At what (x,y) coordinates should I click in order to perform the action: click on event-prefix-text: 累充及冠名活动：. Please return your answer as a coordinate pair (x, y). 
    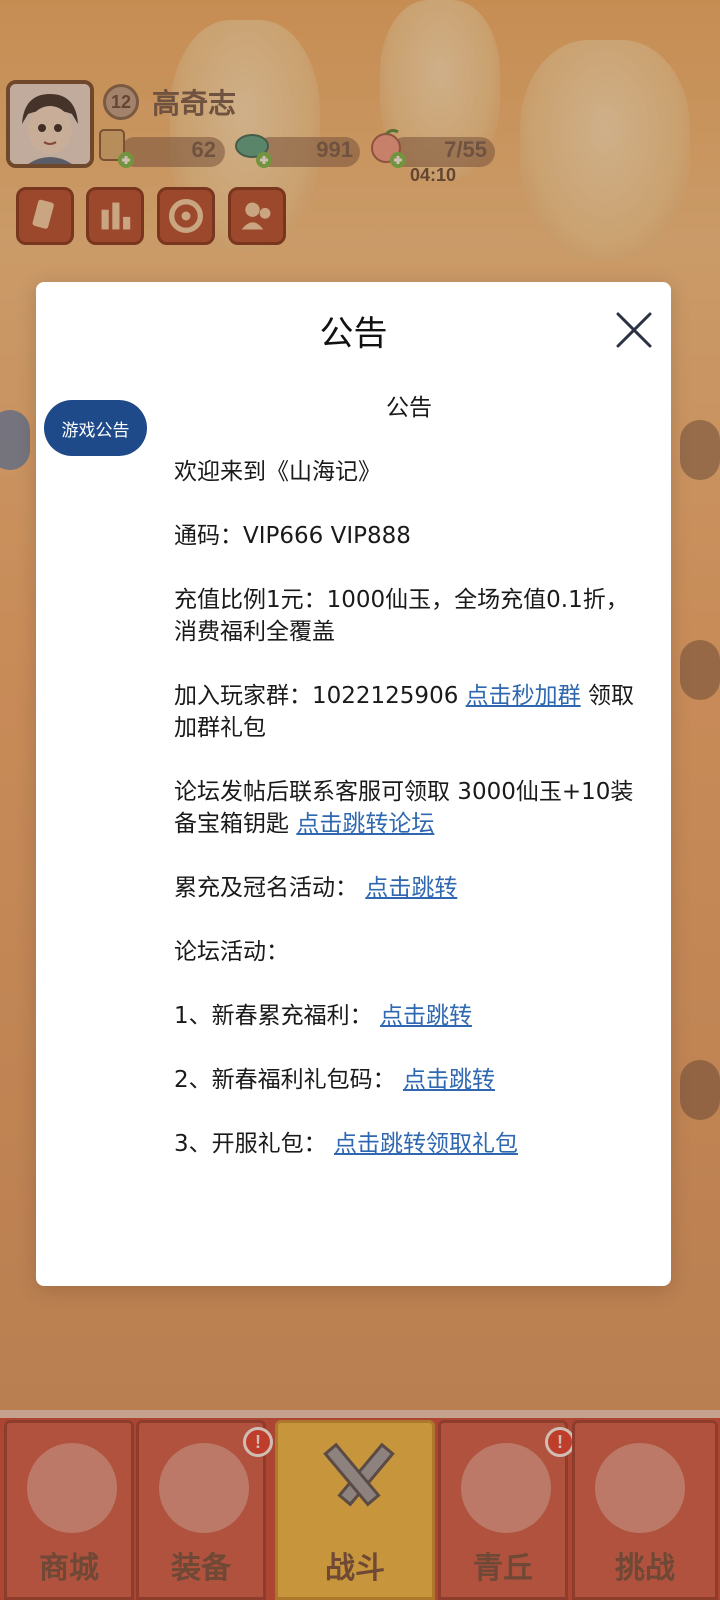
    Looking at the image, I should click on (266, 888).